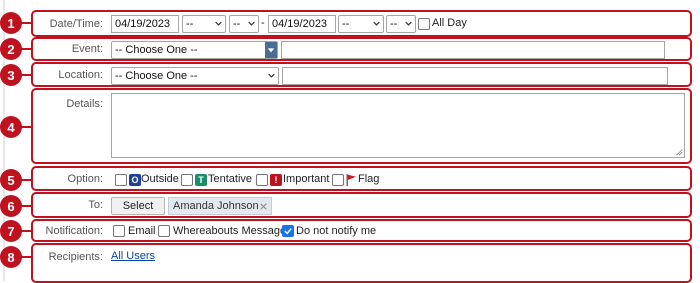 The width and height of the screenshot is (700, 283). I want to click on row-location: Location: -- Choose One --, so click(361, 74).